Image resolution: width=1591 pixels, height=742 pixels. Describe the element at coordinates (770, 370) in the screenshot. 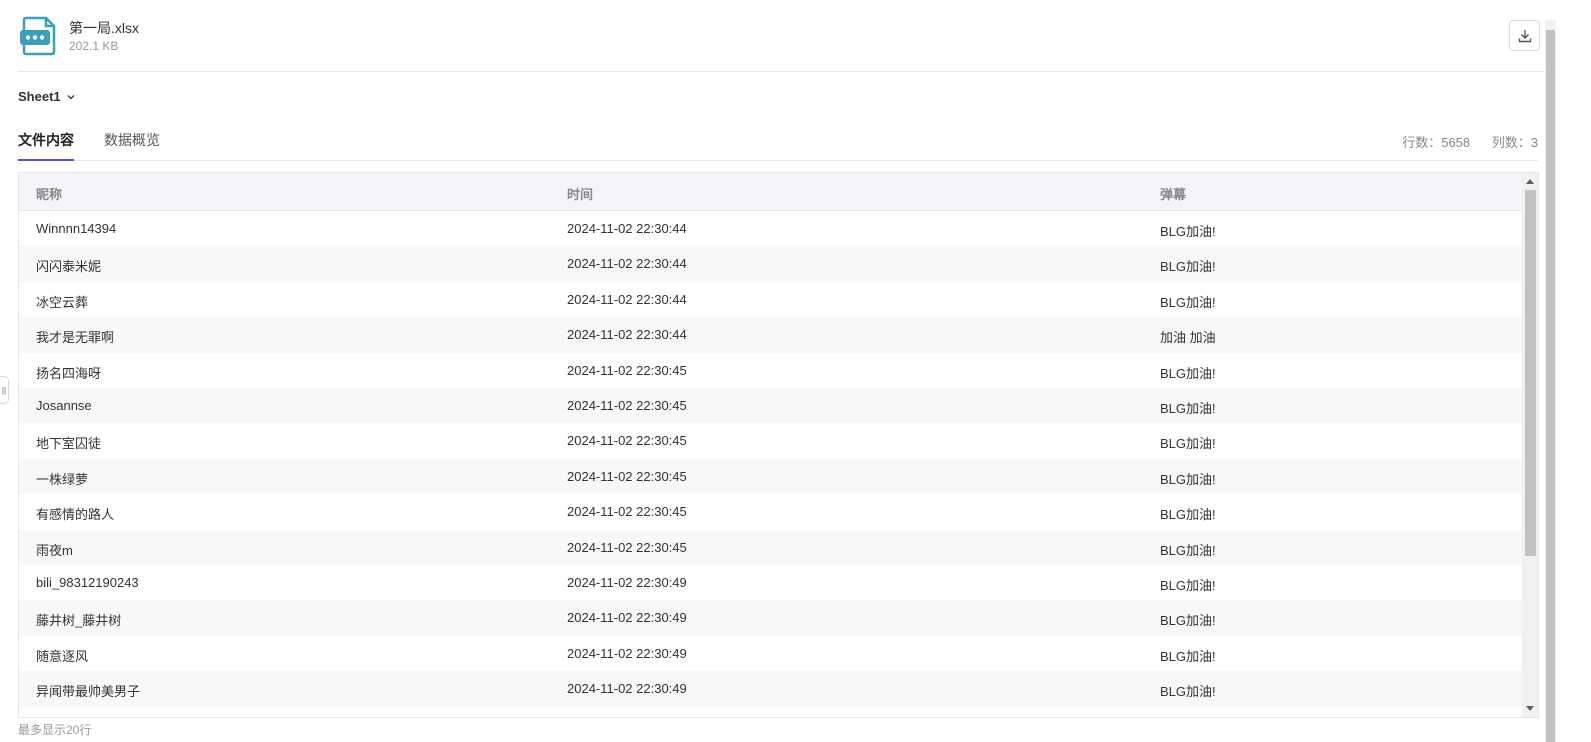

I see `table-row: 扬名四海呀 2024-11-02 22:30:45 BLG加油!` at that location.